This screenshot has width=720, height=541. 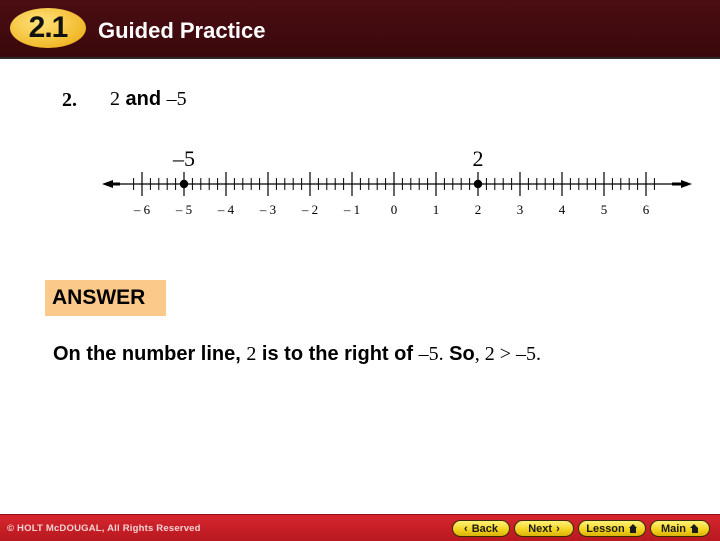 I want to click on tick-label: 2, so click(x=478, y=209).